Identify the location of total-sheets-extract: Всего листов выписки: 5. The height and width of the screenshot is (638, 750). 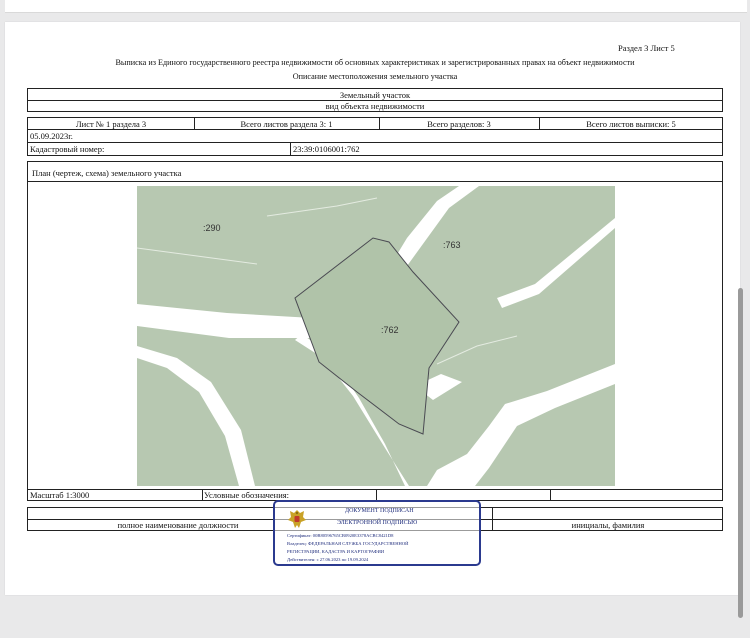
(631, 124).